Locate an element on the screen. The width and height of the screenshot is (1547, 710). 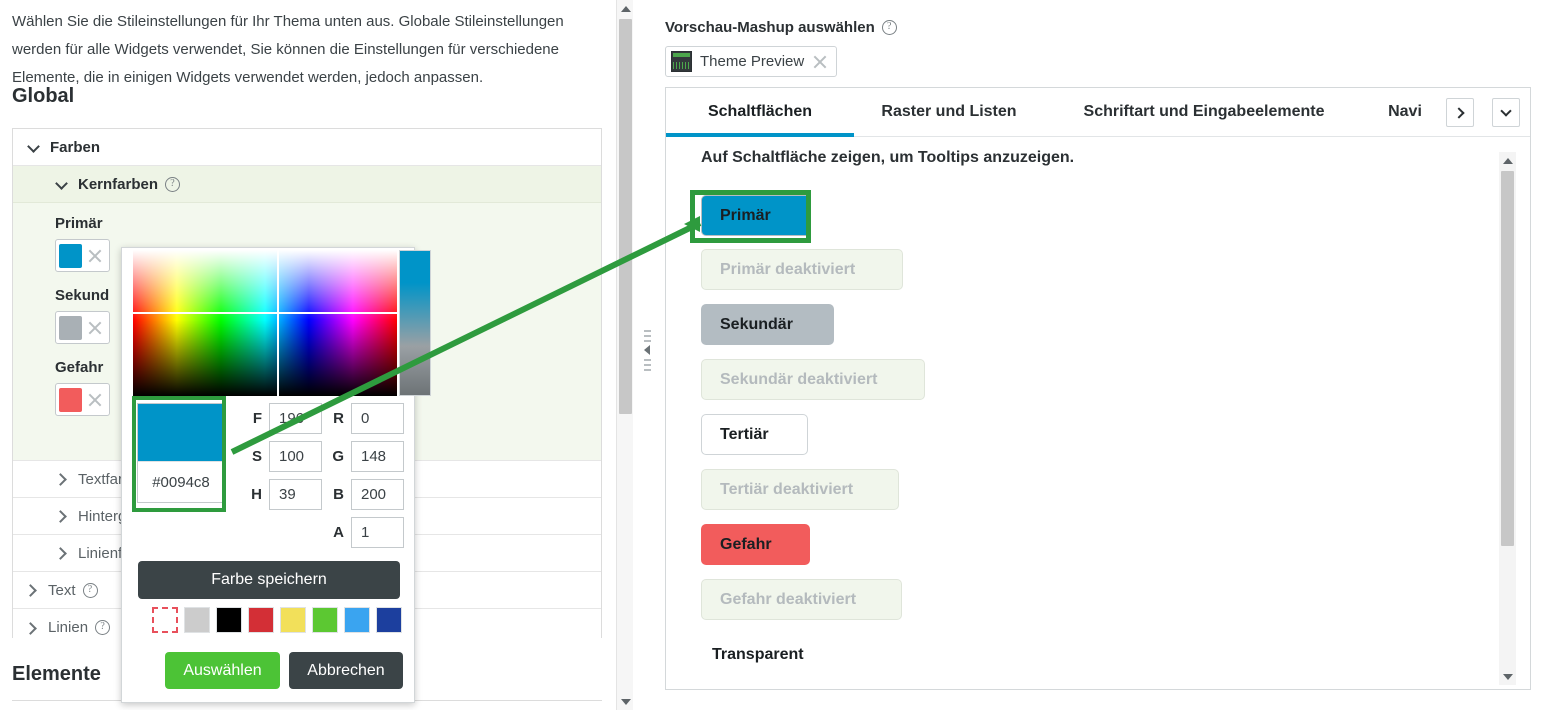
preview-button-transparent: Transparent is located at coordinates (756, 654).